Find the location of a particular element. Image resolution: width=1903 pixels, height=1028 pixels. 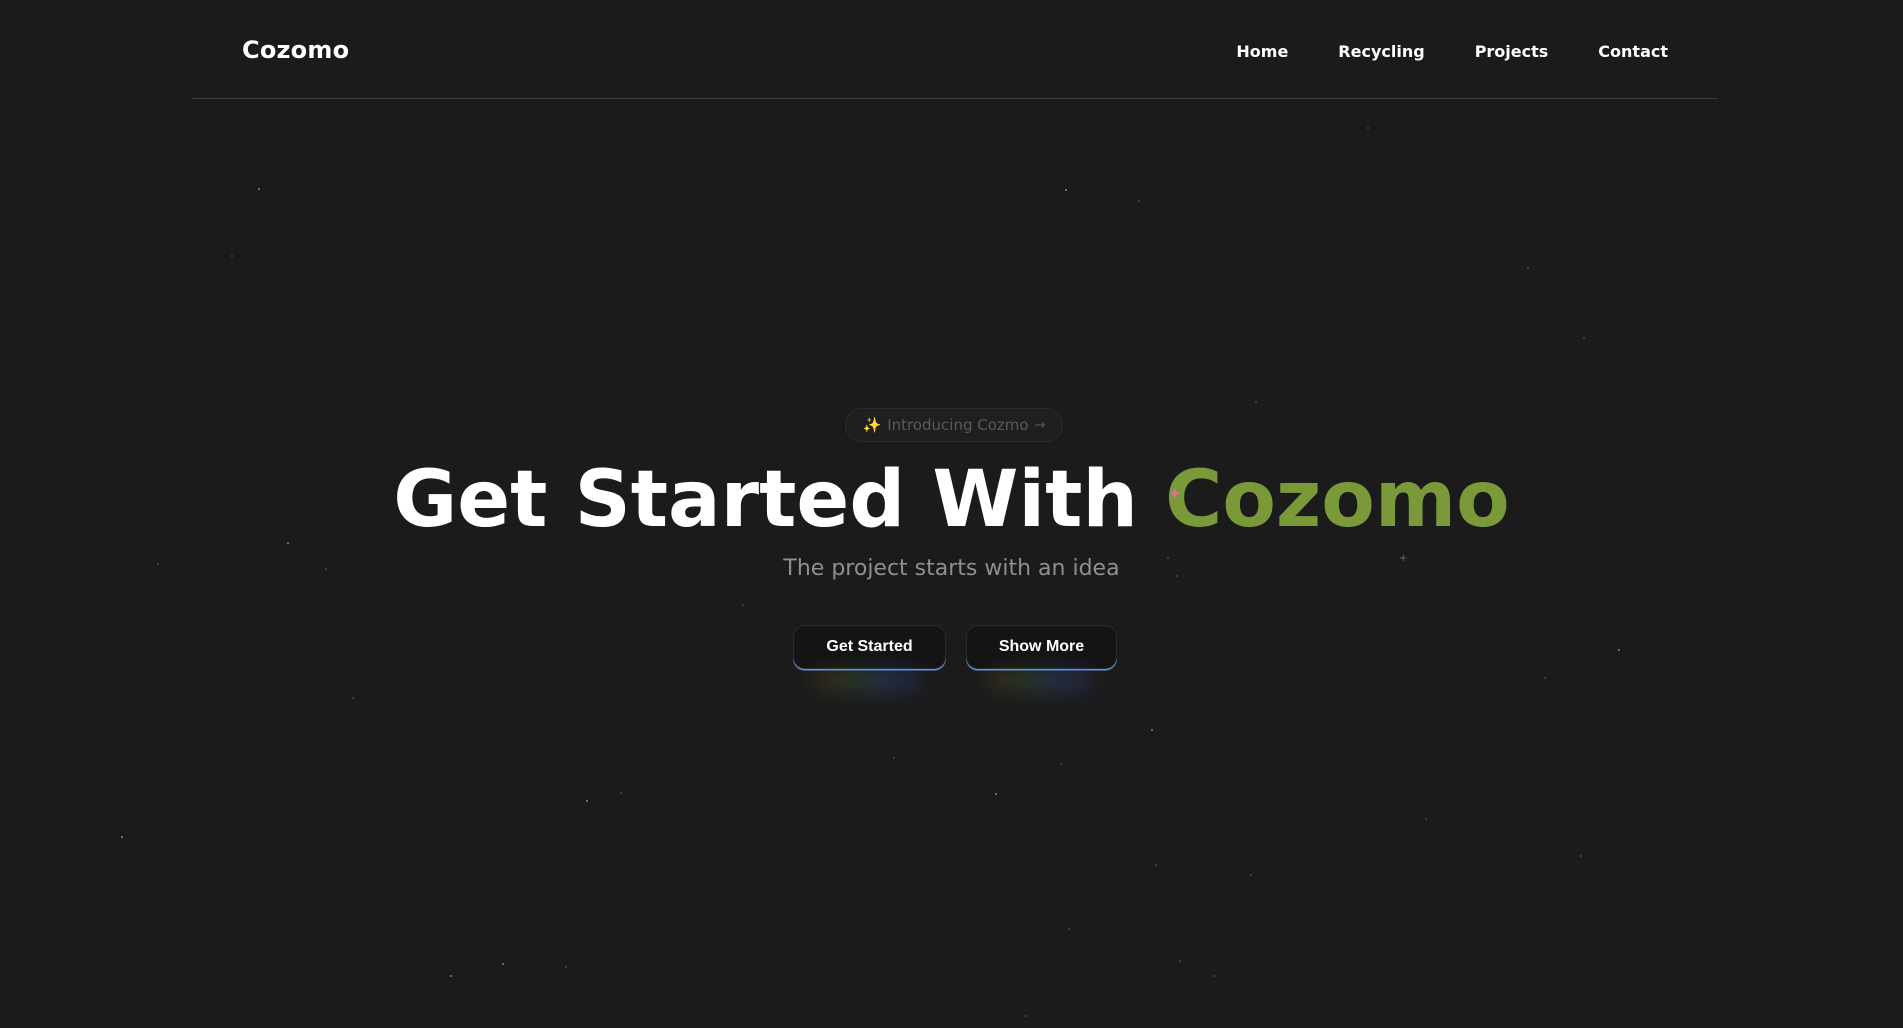

cursor-sparkle-icon: ✦ is located at coordinates (1175, 493).